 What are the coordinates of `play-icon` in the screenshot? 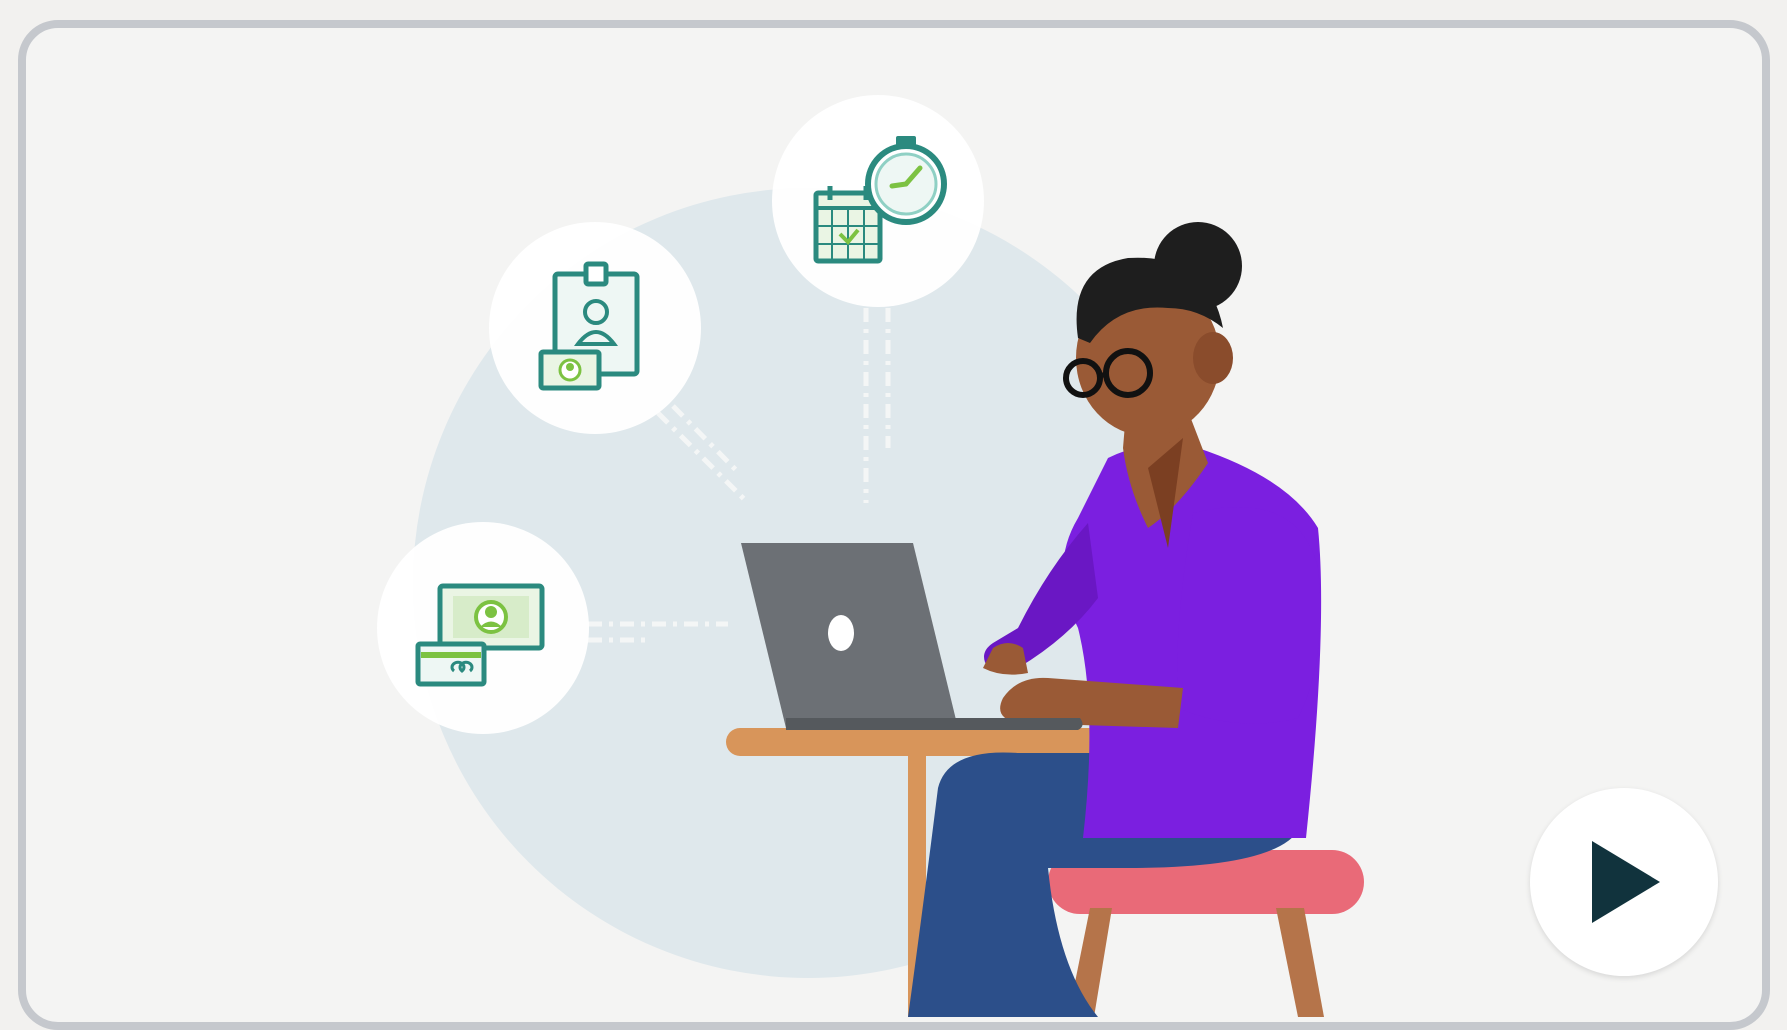 It's located at (1626, 882).